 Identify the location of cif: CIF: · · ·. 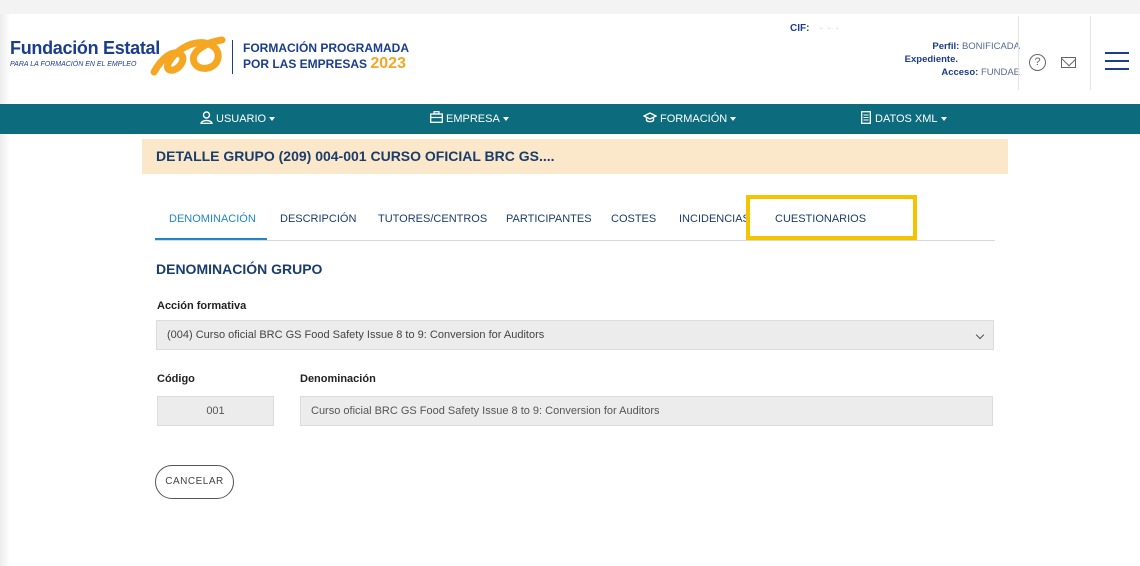
(815, 28).